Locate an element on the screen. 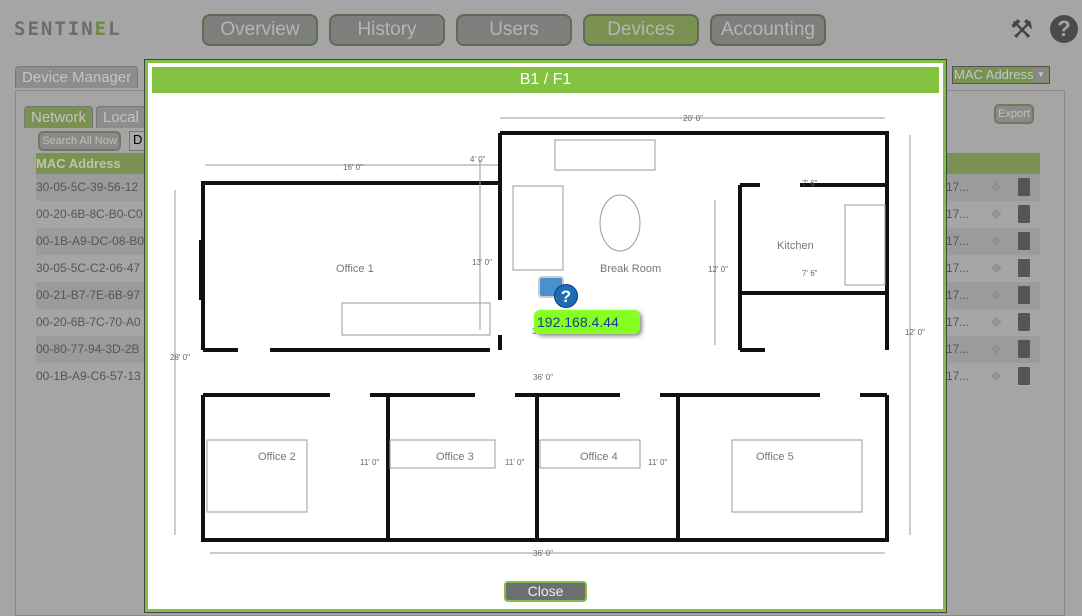  dim-label: 16' 0" is located at coordinates (353, 167).